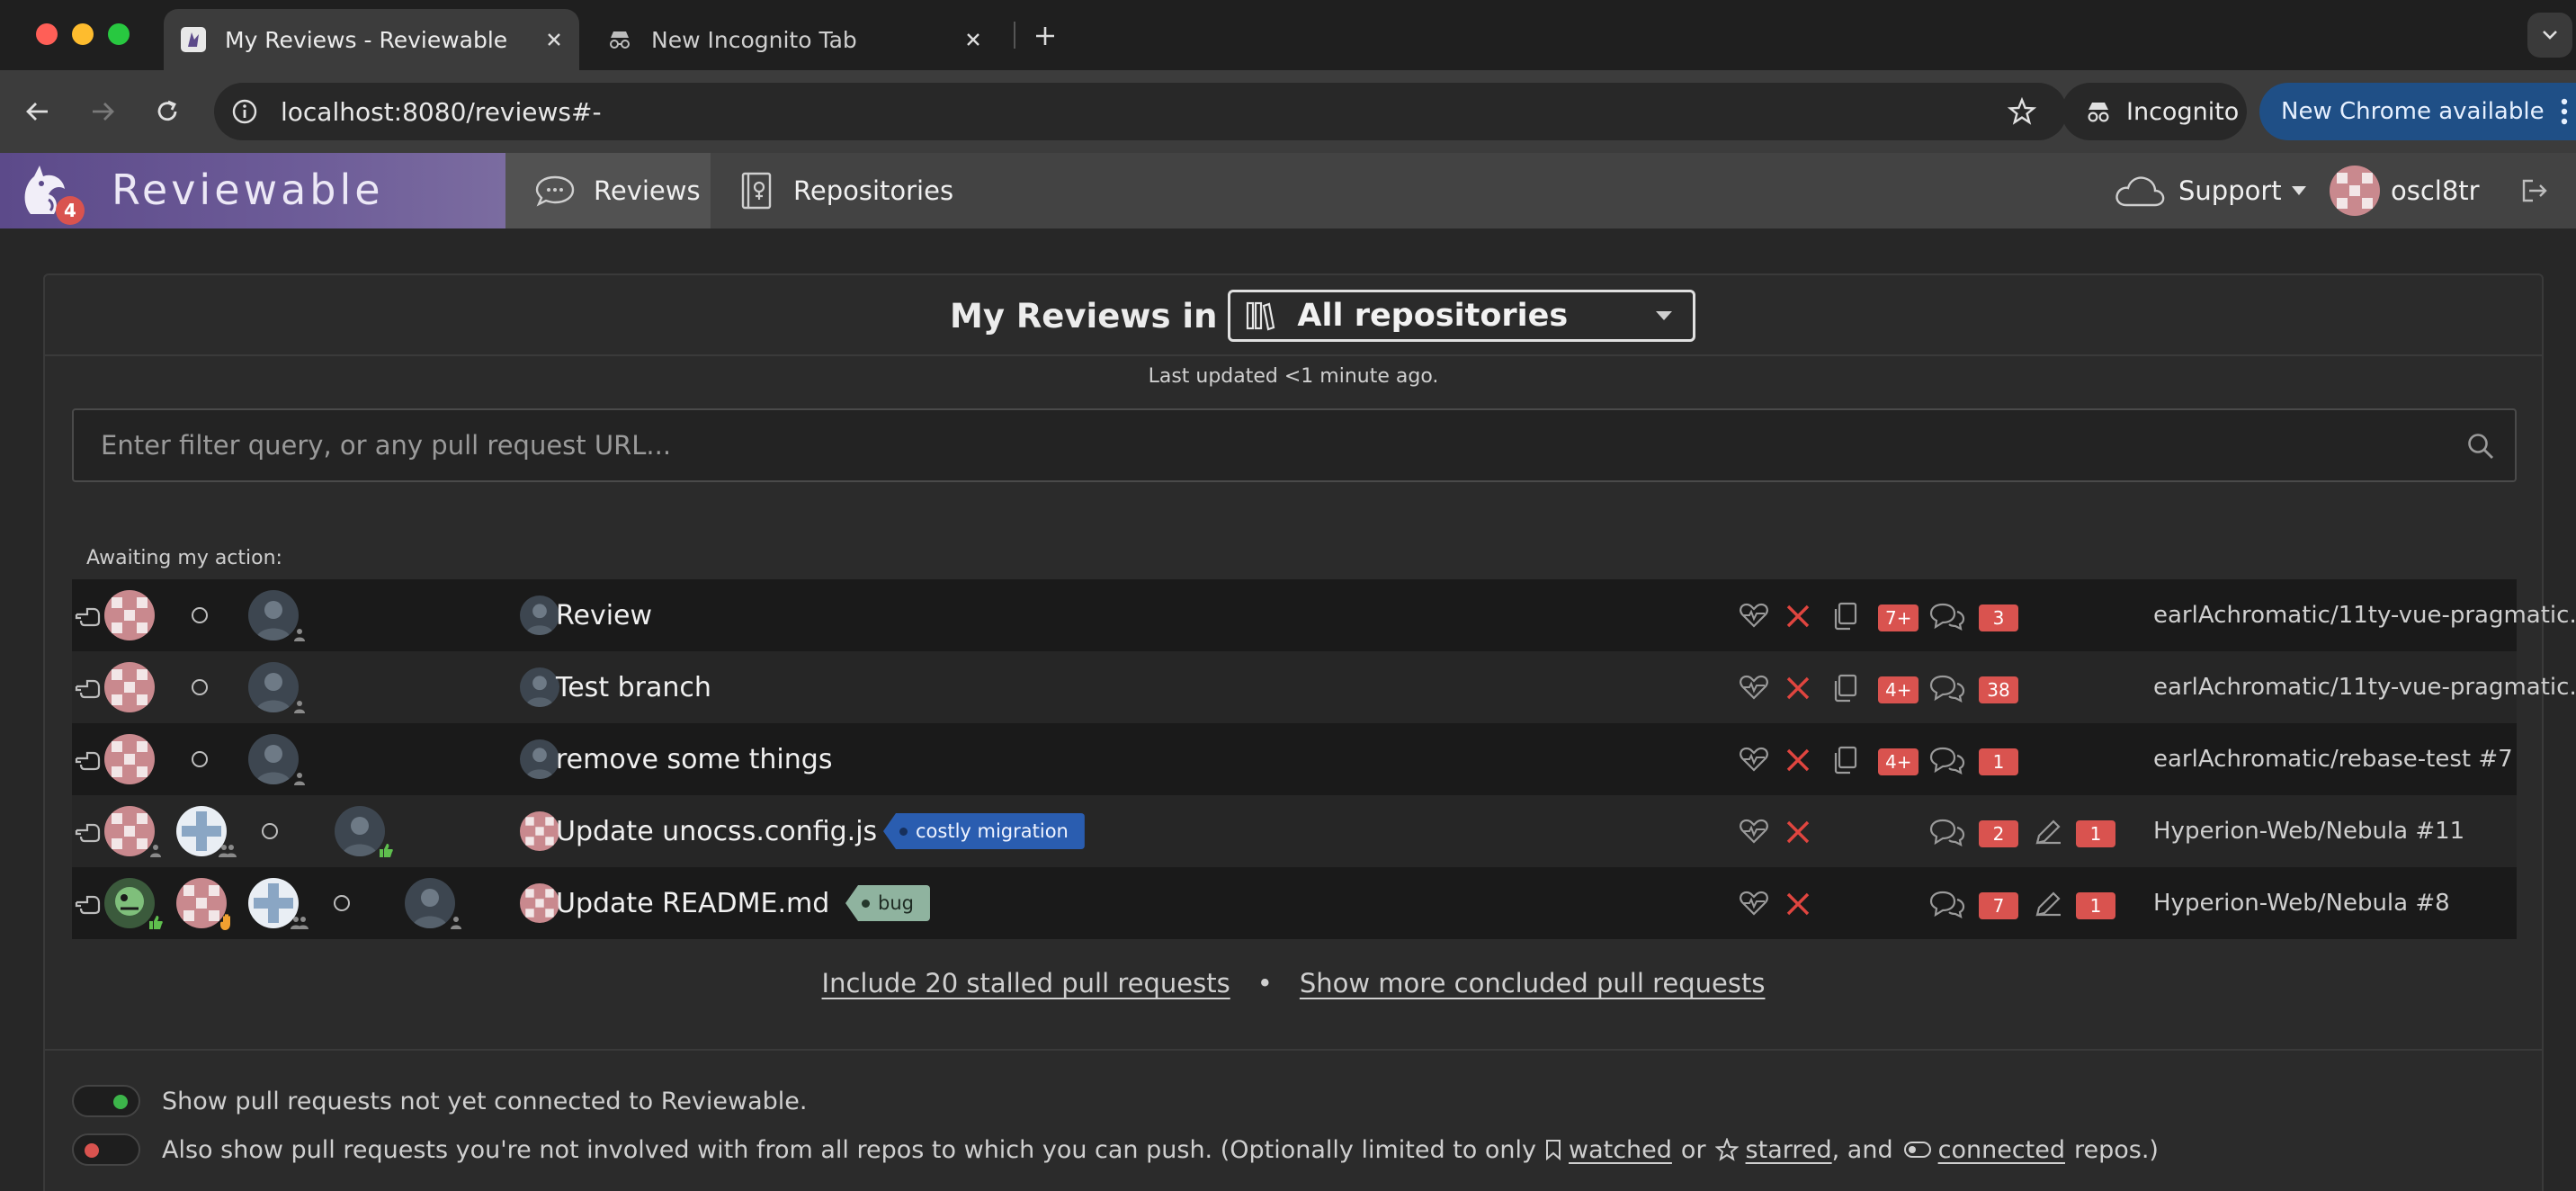 The height and width of the screenshot is (1191, 2576). I want to click on page-title: My Reviews in All repositories, so click(1323, 316).